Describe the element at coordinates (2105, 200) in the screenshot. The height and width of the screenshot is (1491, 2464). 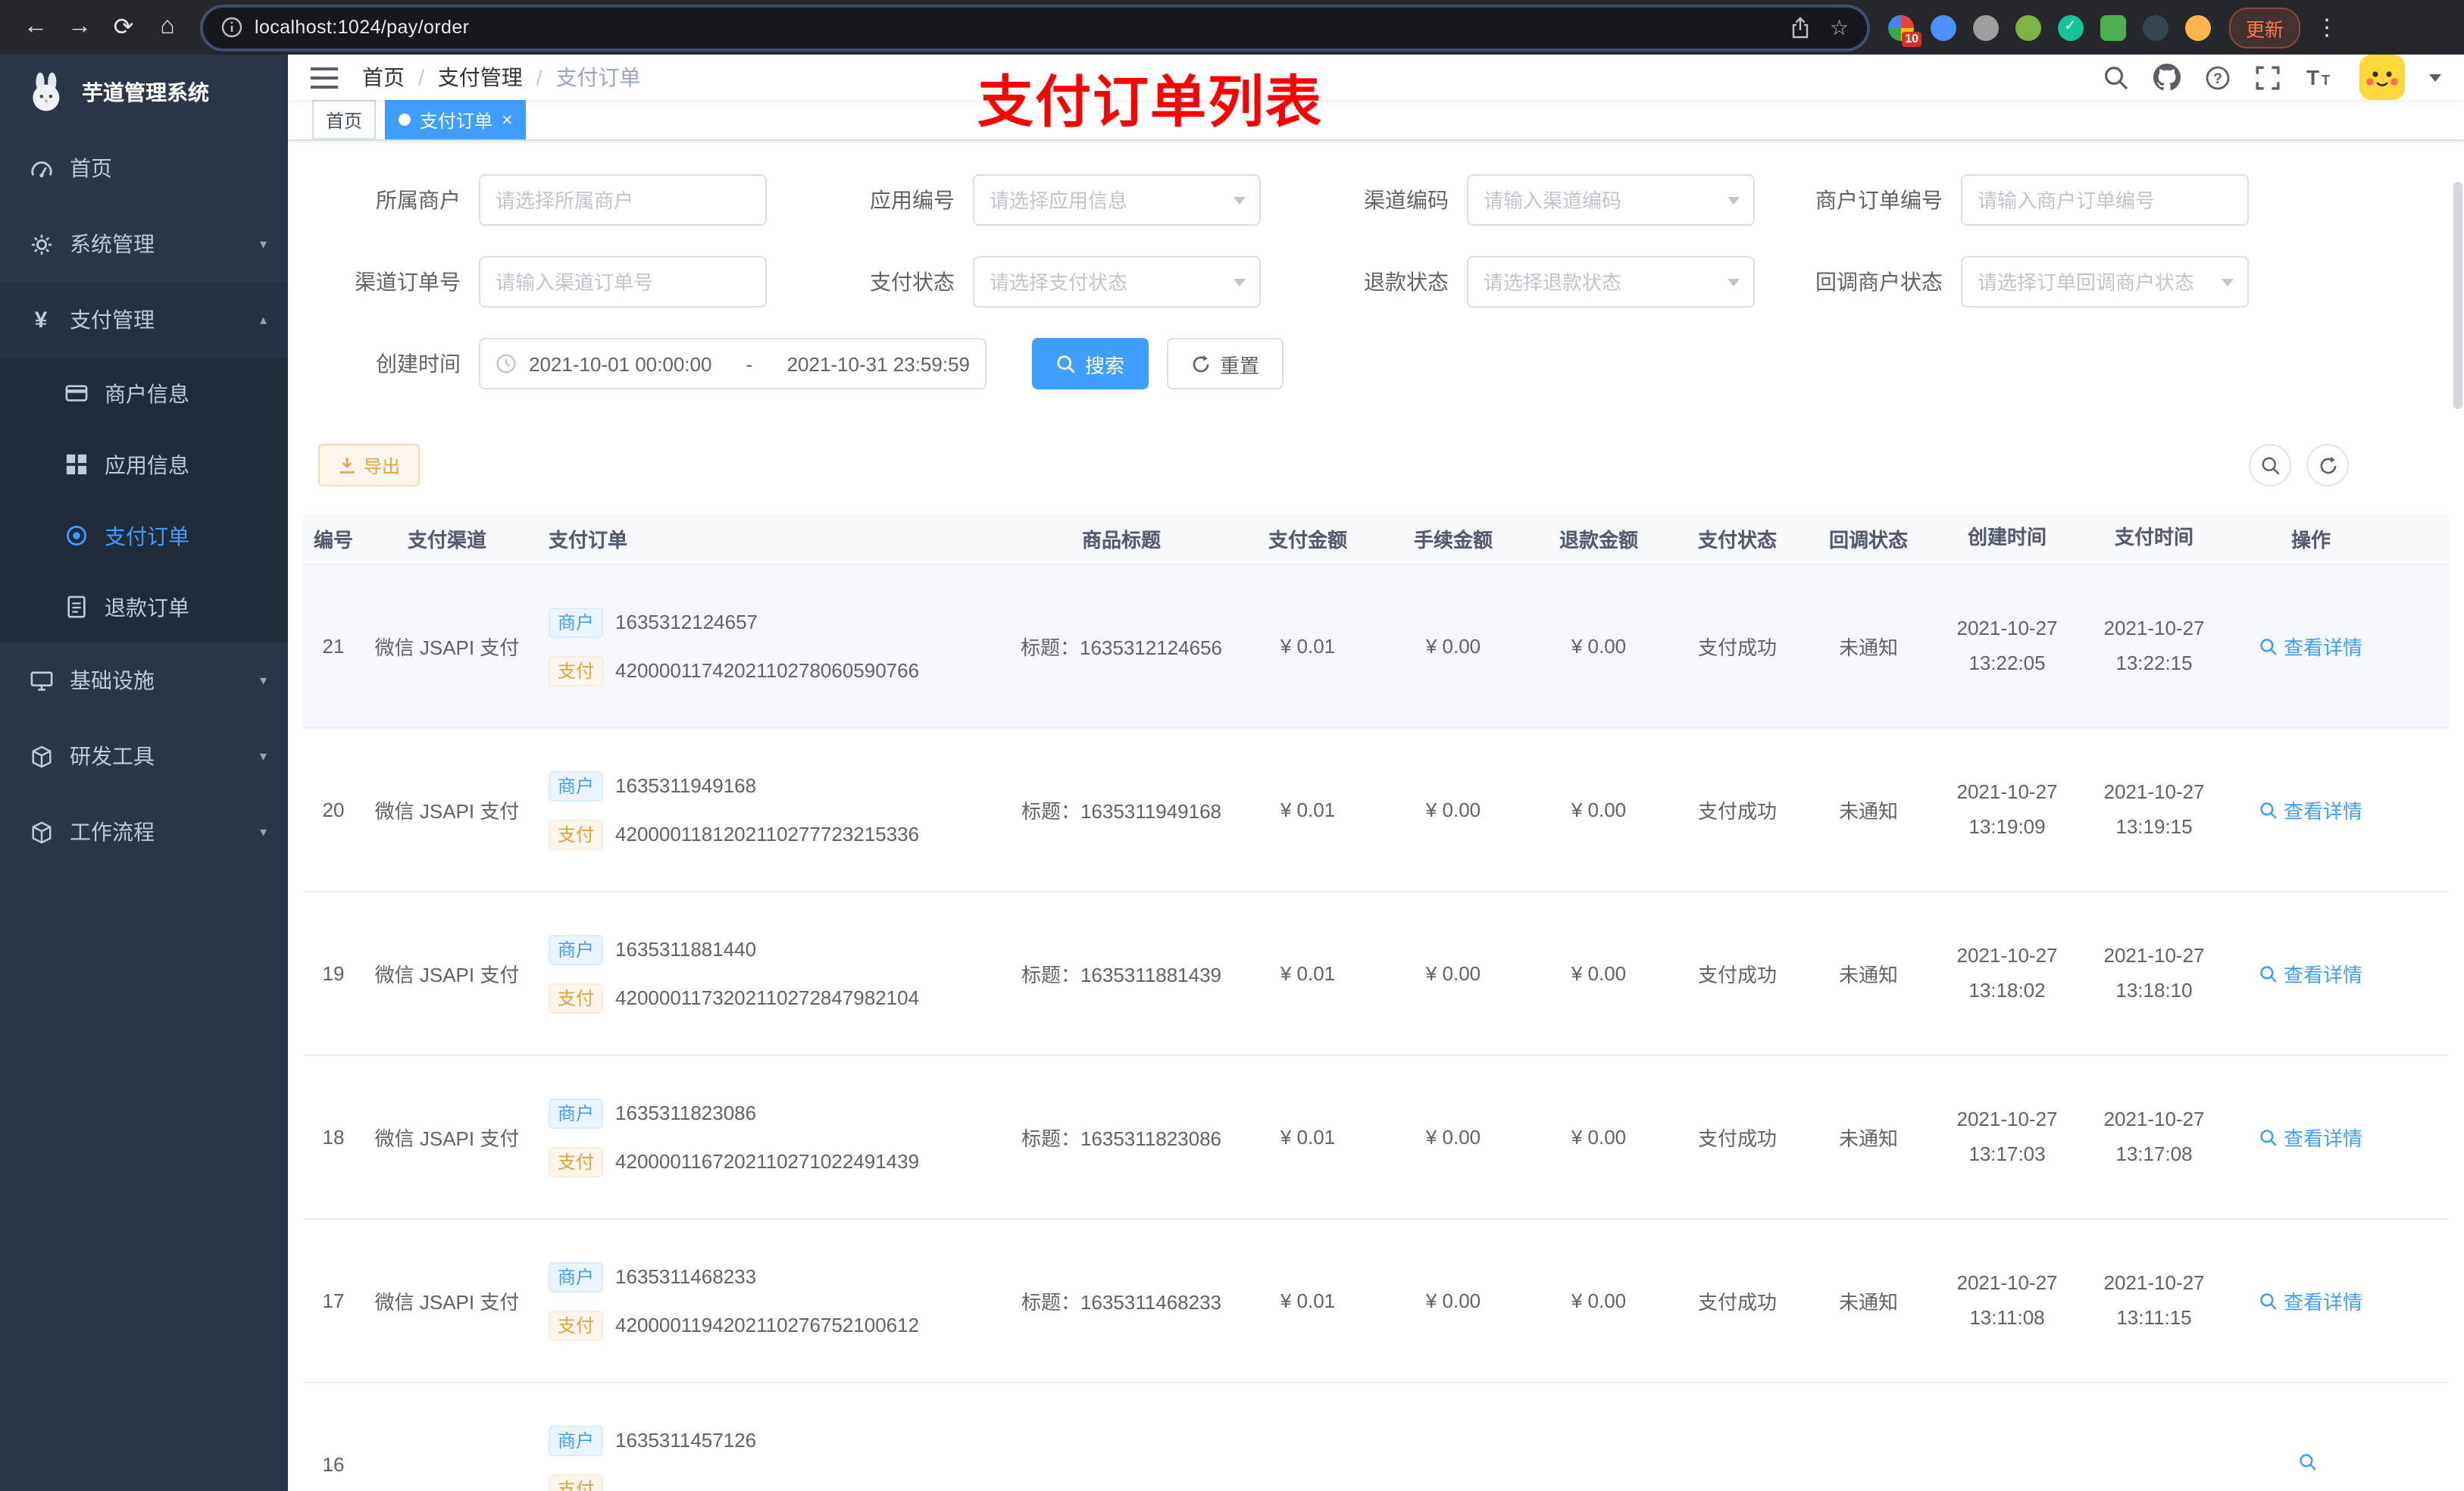
I see `merchant-order-no-input` at that location.